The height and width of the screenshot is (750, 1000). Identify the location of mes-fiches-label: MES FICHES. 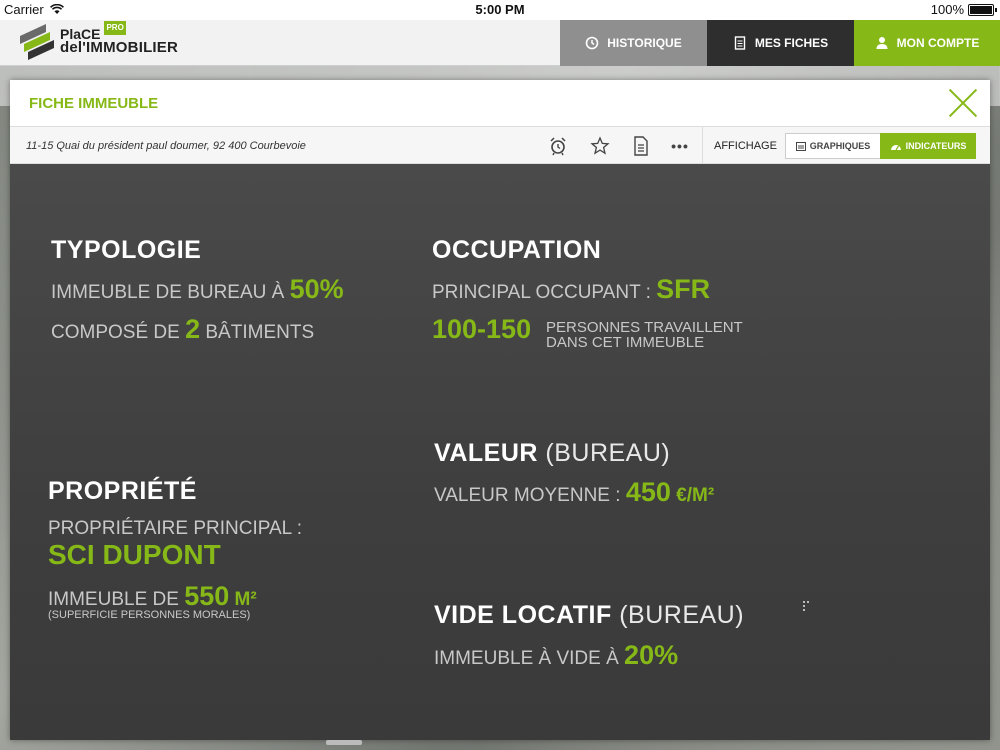
(791, 43).